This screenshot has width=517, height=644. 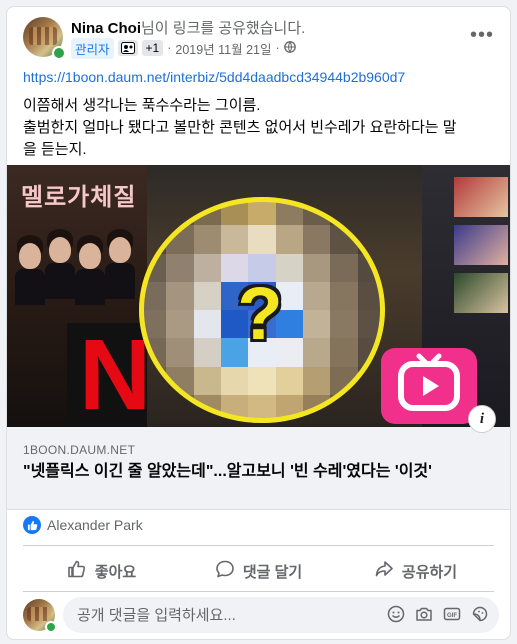 What do you see at coordinates (240, 127) in the screenshot?
I see `post-text-line: 출범한지 얼마나 됐다고 볼만한 콘텐츠 없어서 빈수레가 요란하다는 말` at bounding box center [240, 127].